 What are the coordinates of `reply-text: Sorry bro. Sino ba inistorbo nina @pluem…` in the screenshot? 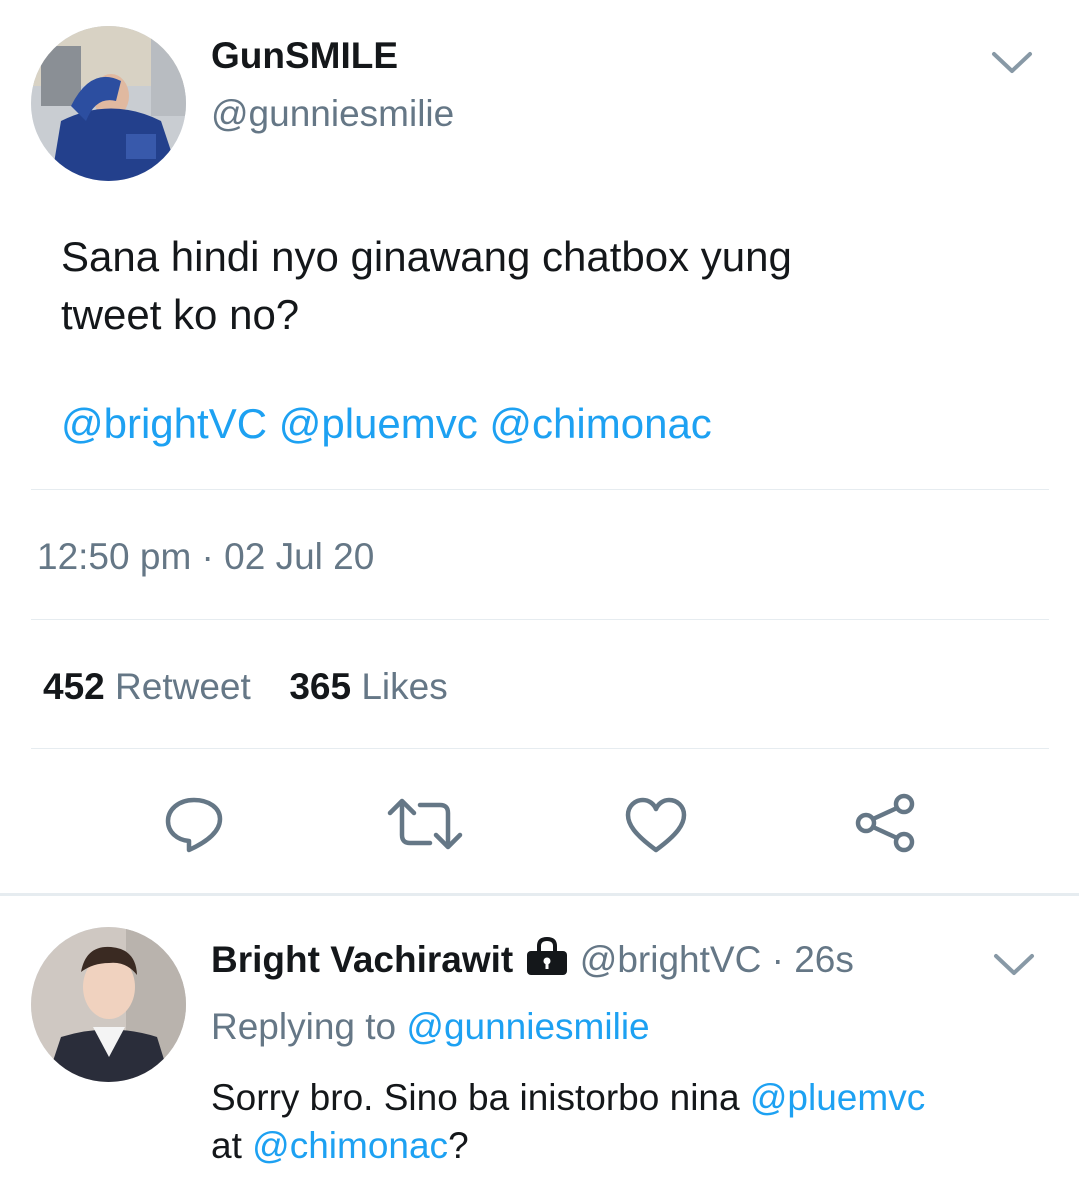 It's located at (568, 1122).